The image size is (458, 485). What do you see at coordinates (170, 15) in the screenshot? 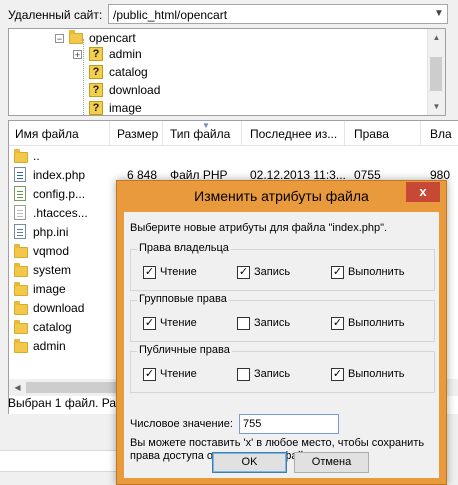
I see `remote-path-value: /public_html/opencart` at bounding box center [170, 15].